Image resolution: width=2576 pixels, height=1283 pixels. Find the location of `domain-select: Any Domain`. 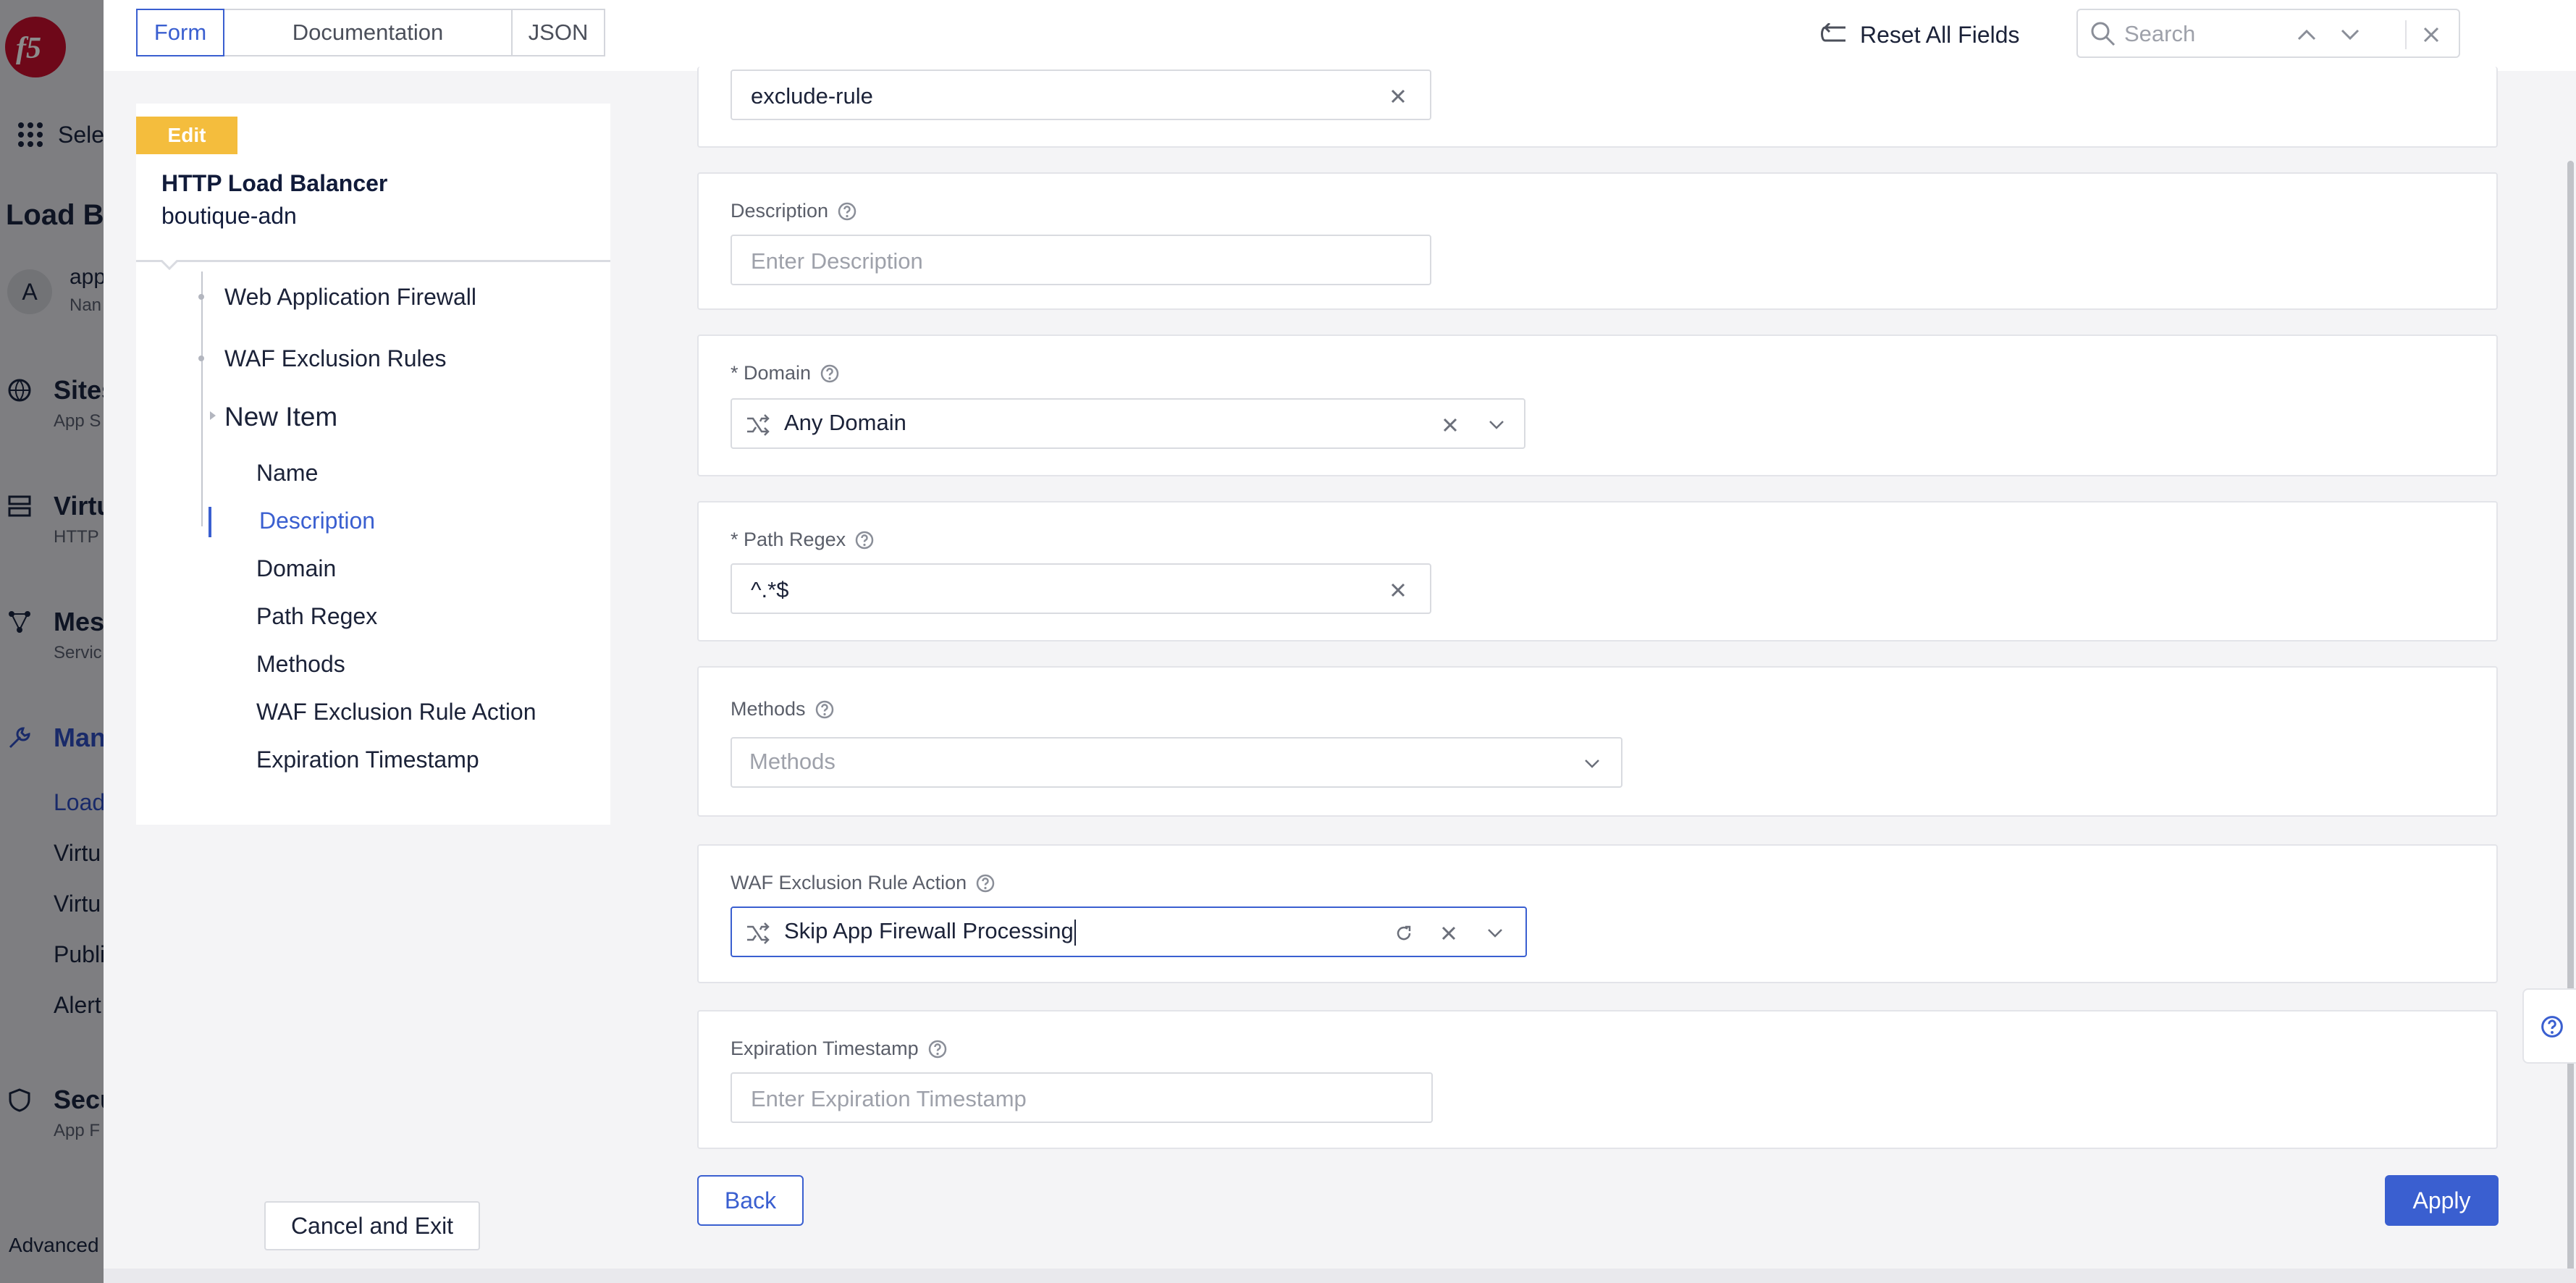

domain-select: Any Domain is located at coordinates (1128, 424).